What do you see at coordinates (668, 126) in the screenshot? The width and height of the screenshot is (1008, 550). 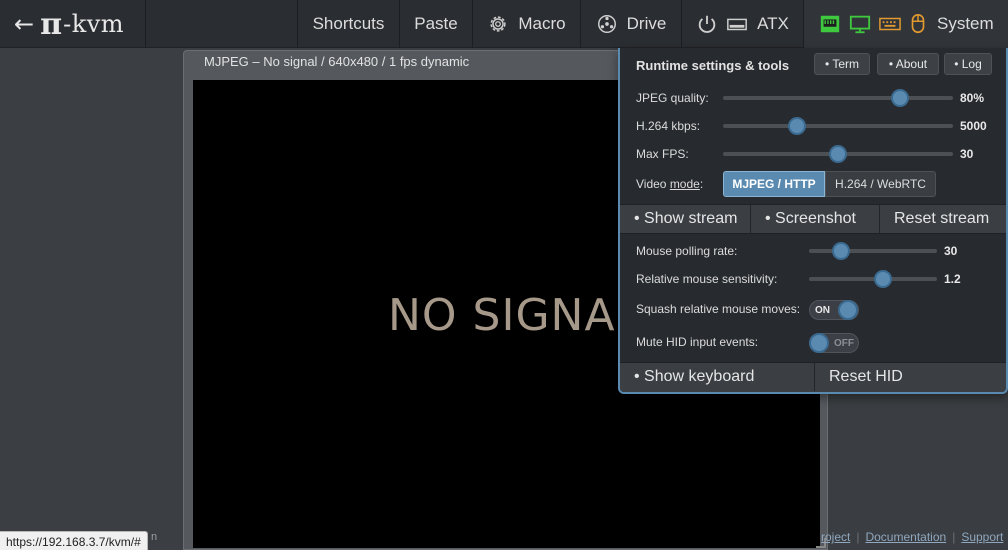 I see `h264-kbps-label: H.264 kbps:` at bounding box center [668, 126].